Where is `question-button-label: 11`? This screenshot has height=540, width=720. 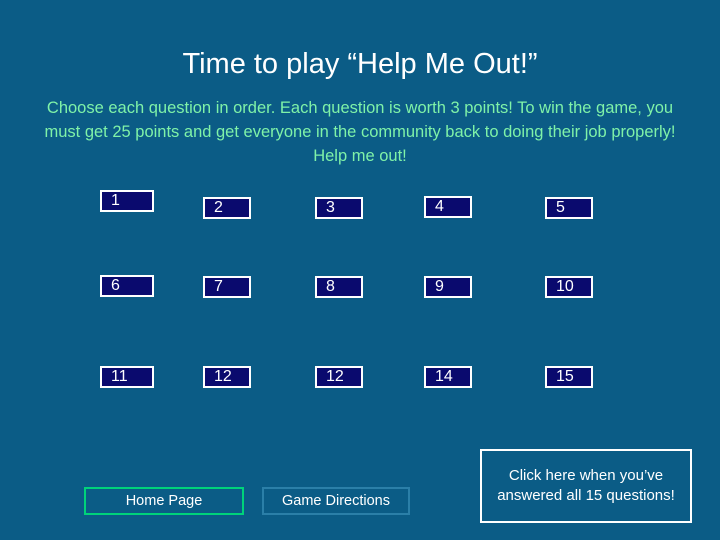 question-button-label: 11 is located at coordinates (119, 376).